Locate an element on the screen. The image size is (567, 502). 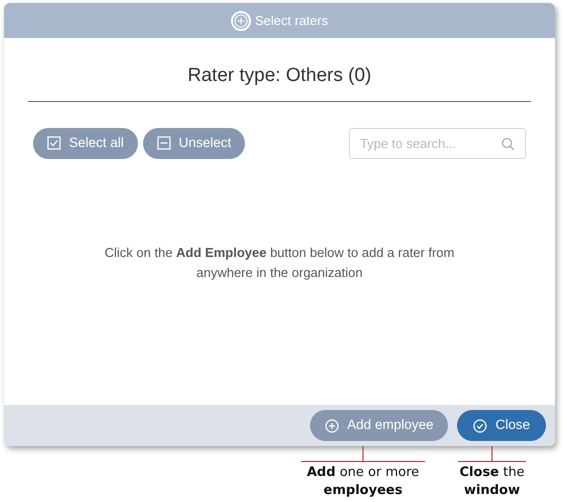
select-all-button: Select all is located at coordinates (85, 143).